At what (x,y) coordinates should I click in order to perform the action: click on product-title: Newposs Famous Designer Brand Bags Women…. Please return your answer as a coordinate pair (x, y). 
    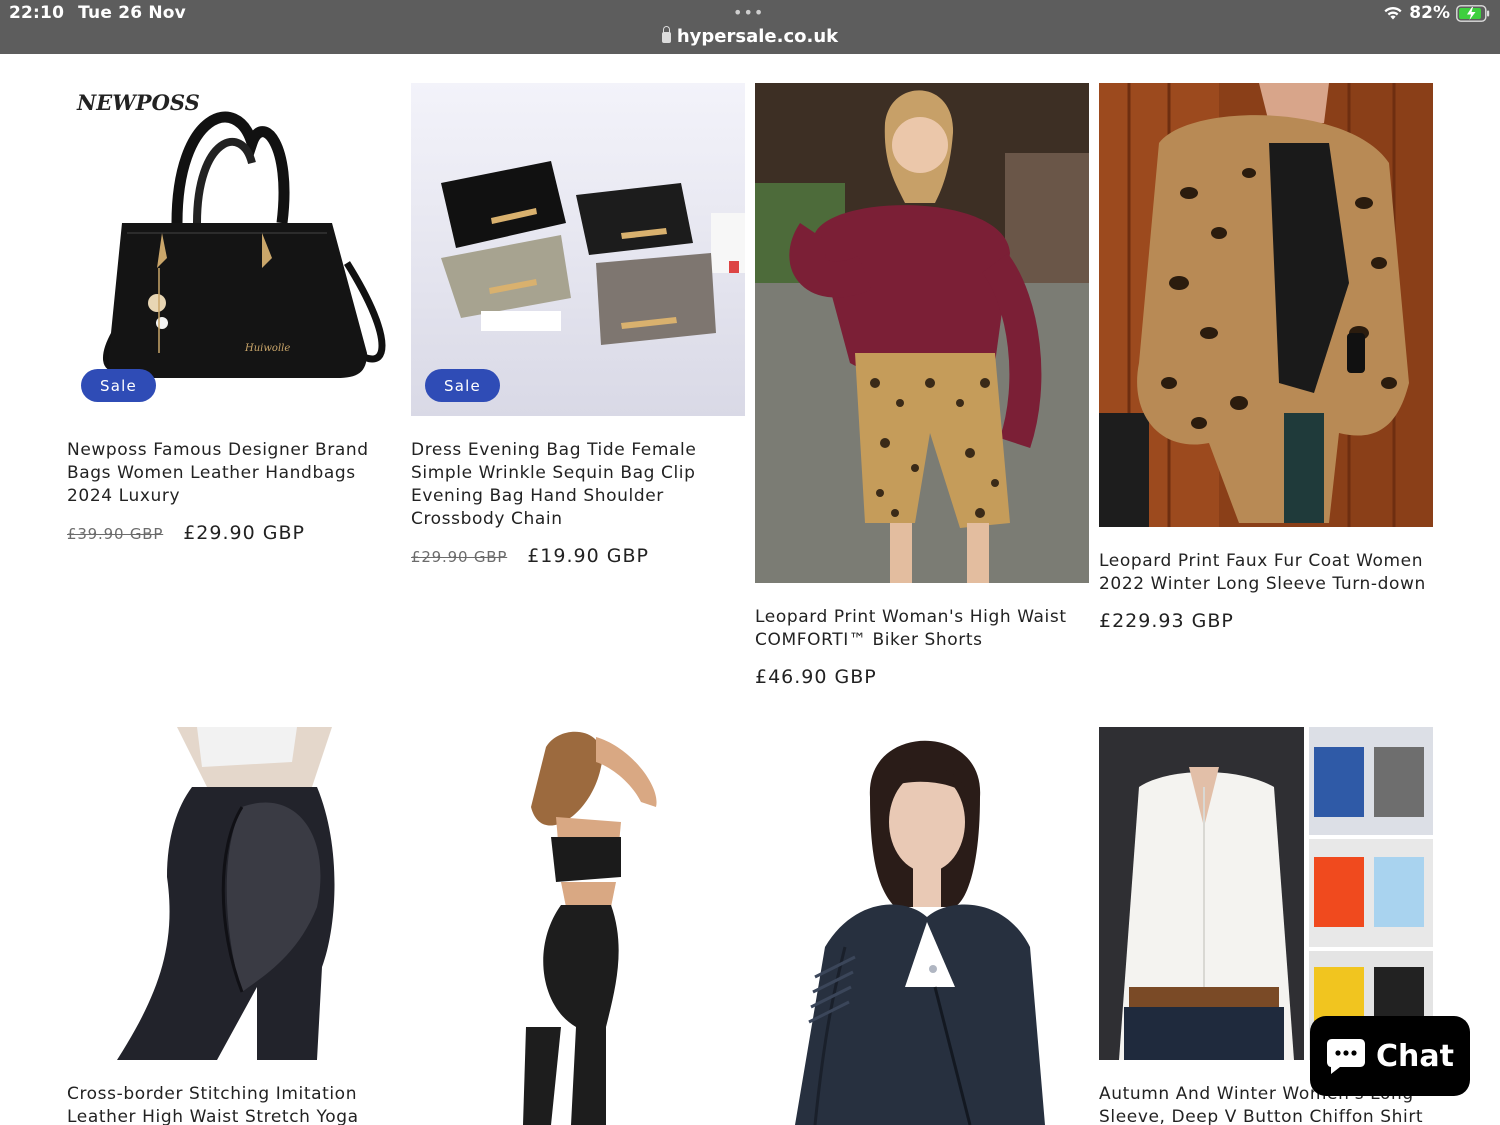
    Looking at the image, I should click on (234, 473).